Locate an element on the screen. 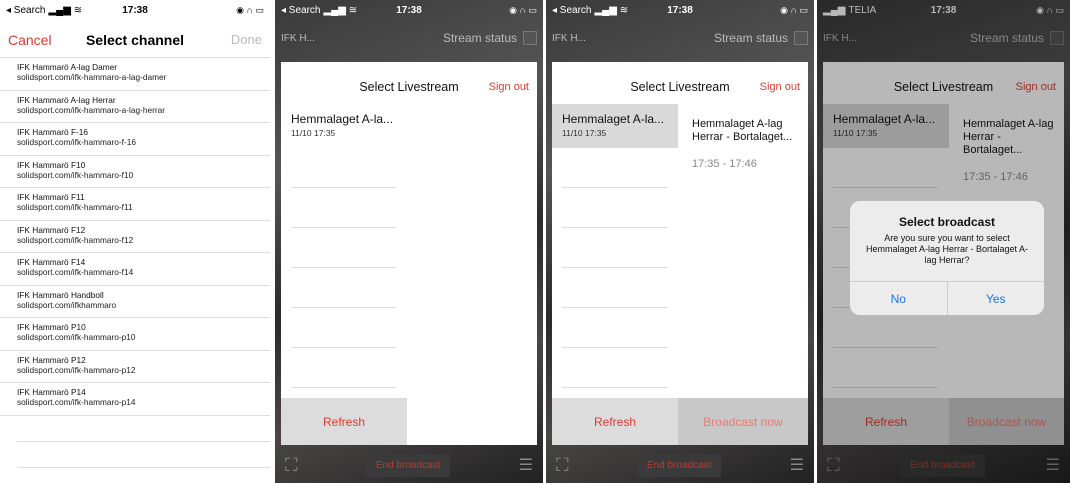 This screenshot has height=483, width=1070. channel-url: solidsport.com/ifk-hammaro-a-lag-herrar is located at coordinates (91, 109).